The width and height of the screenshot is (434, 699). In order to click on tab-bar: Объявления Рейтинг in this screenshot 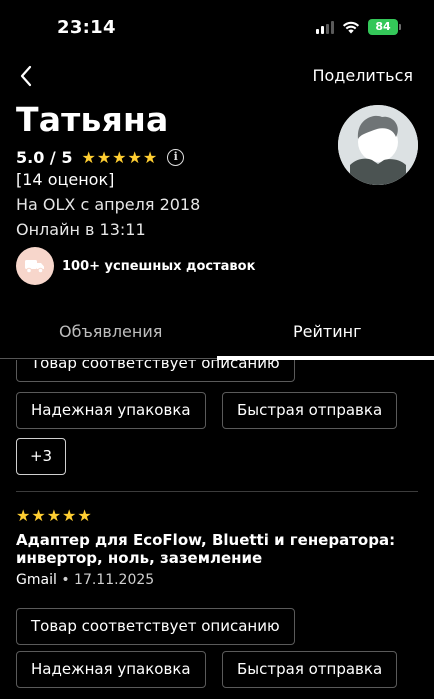, I will do `click(217, 336)`.